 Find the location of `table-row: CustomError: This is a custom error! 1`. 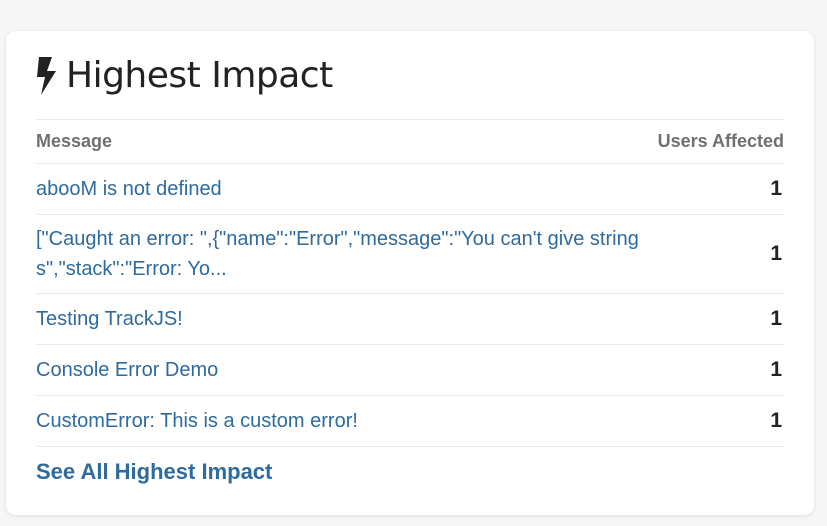

table-row: CustomError: This is a custom error! 1 is located at coordinates (410, 421).